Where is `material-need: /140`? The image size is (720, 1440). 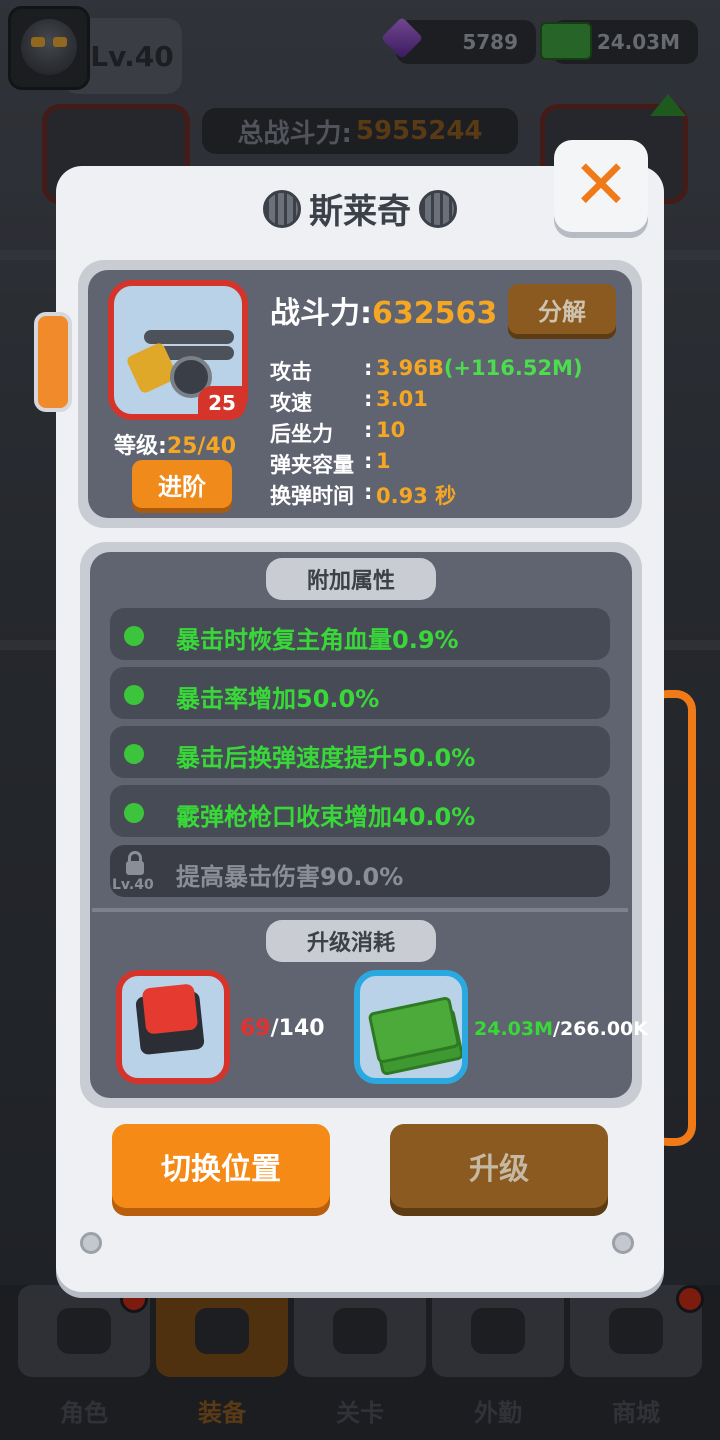
material-need: /140 is located at coordinates (297, 1028).